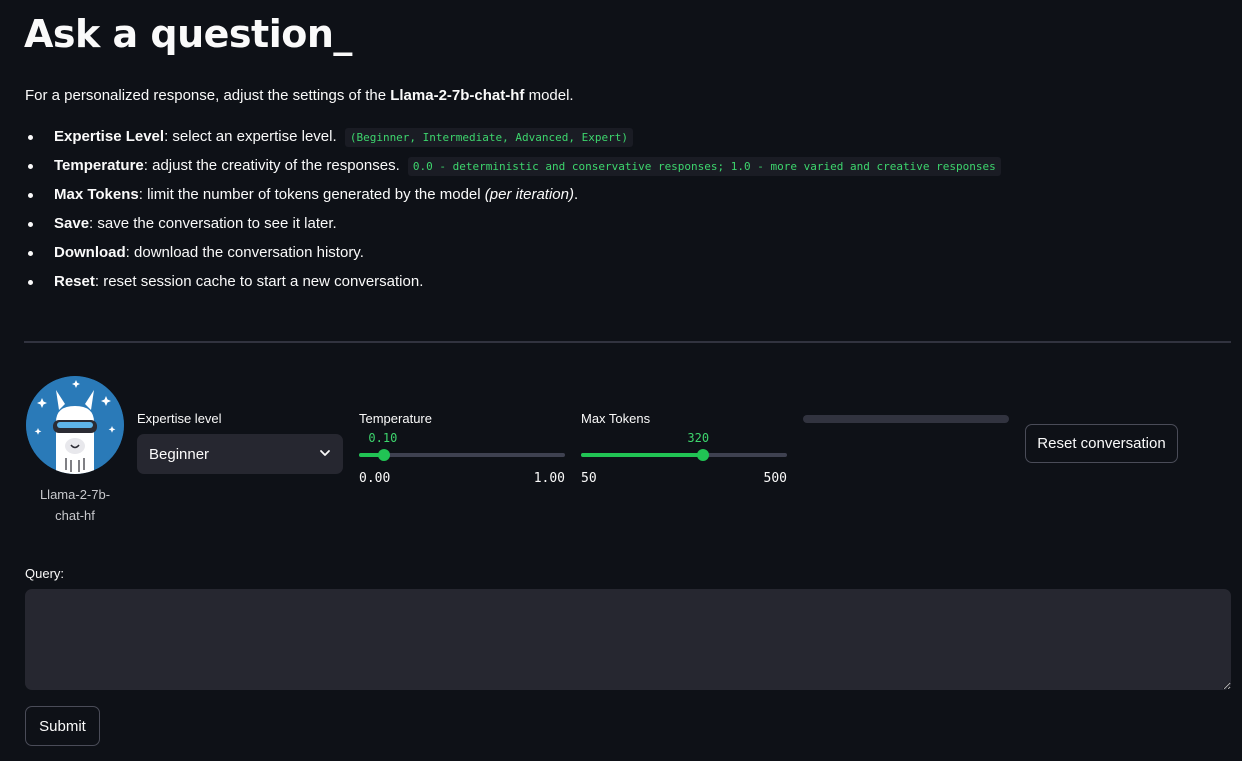 This screenshot has height=761, width=1242. Describe the element at coordinates (325, 454) in the screenshot. I see `chevron-down-icon` at that location.